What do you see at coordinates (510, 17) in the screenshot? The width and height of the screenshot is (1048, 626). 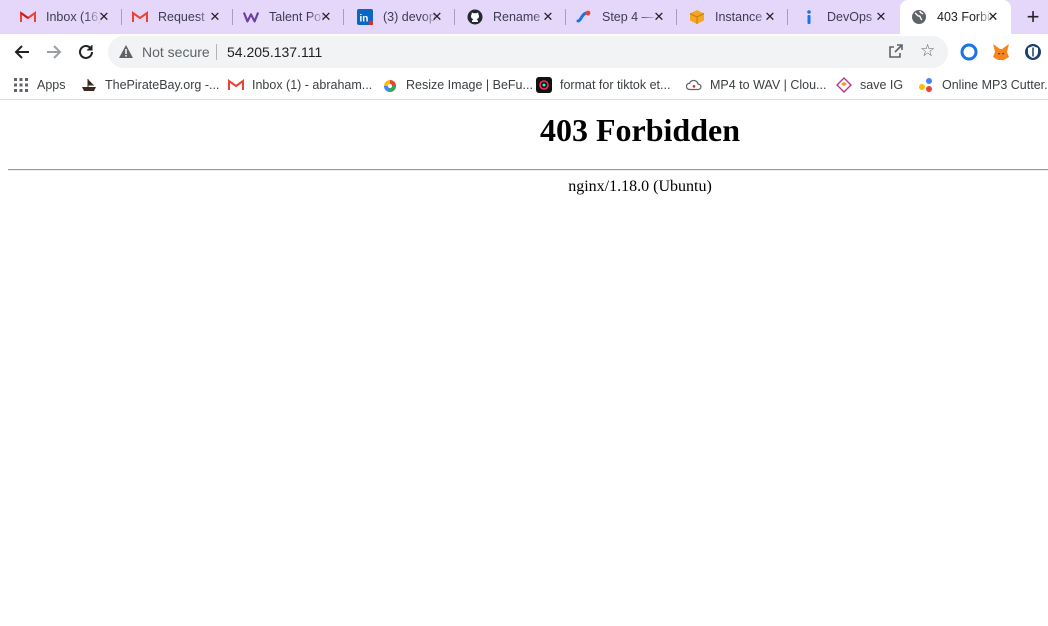 I see `tab-github: Rename ✕` at bounding box center [510, 17].